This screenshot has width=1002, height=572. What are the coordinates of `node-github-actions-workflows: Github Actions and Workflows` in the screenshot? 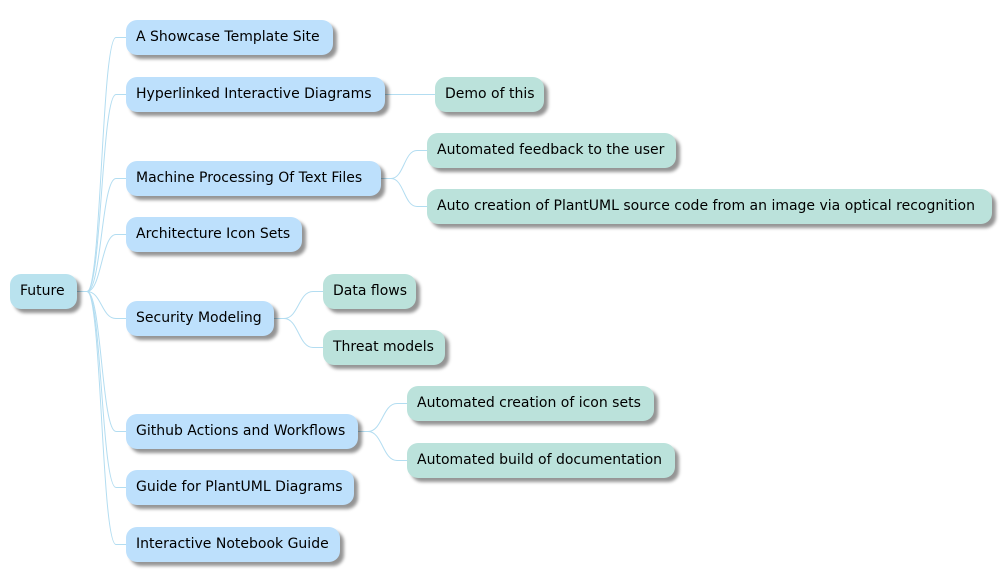 It's located at (242, 431).